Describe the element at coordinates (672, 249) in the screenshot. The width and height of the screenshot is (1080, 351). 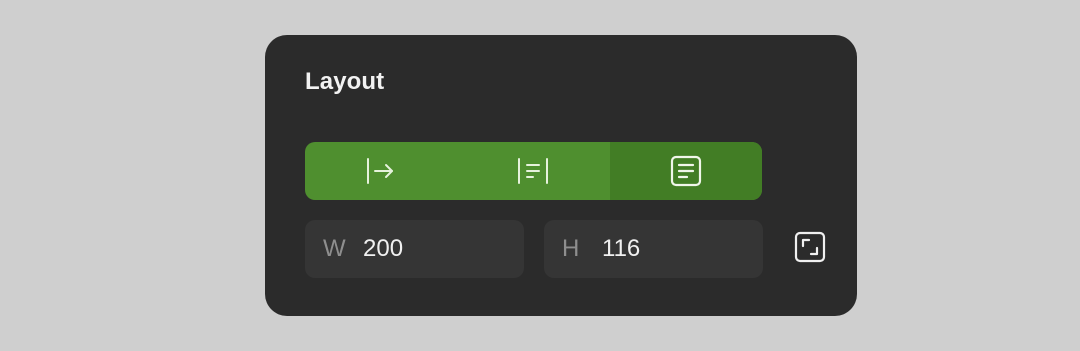
I see `height-input` at that location.